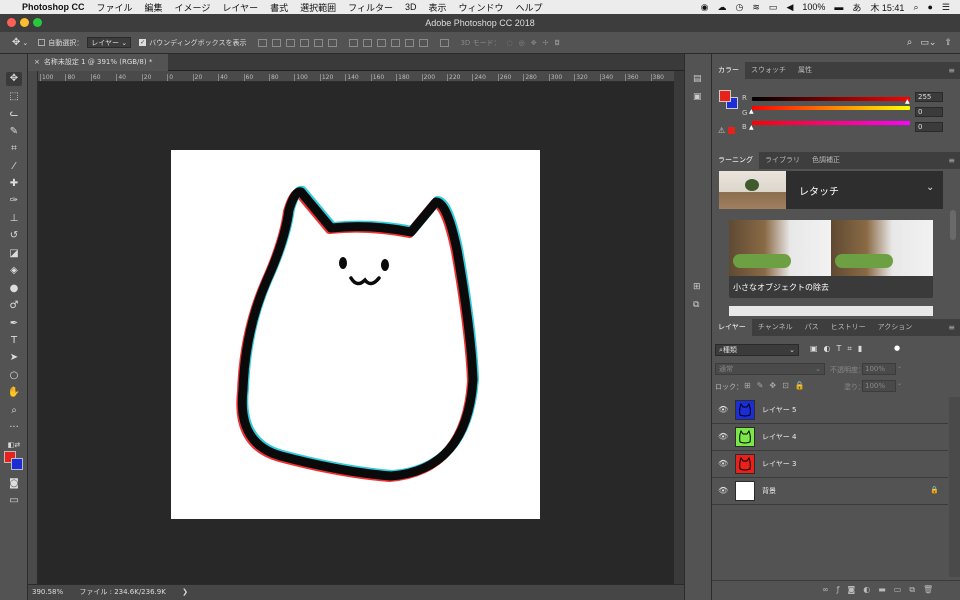  I want to click on auto-align-icon, so click(445, 42).